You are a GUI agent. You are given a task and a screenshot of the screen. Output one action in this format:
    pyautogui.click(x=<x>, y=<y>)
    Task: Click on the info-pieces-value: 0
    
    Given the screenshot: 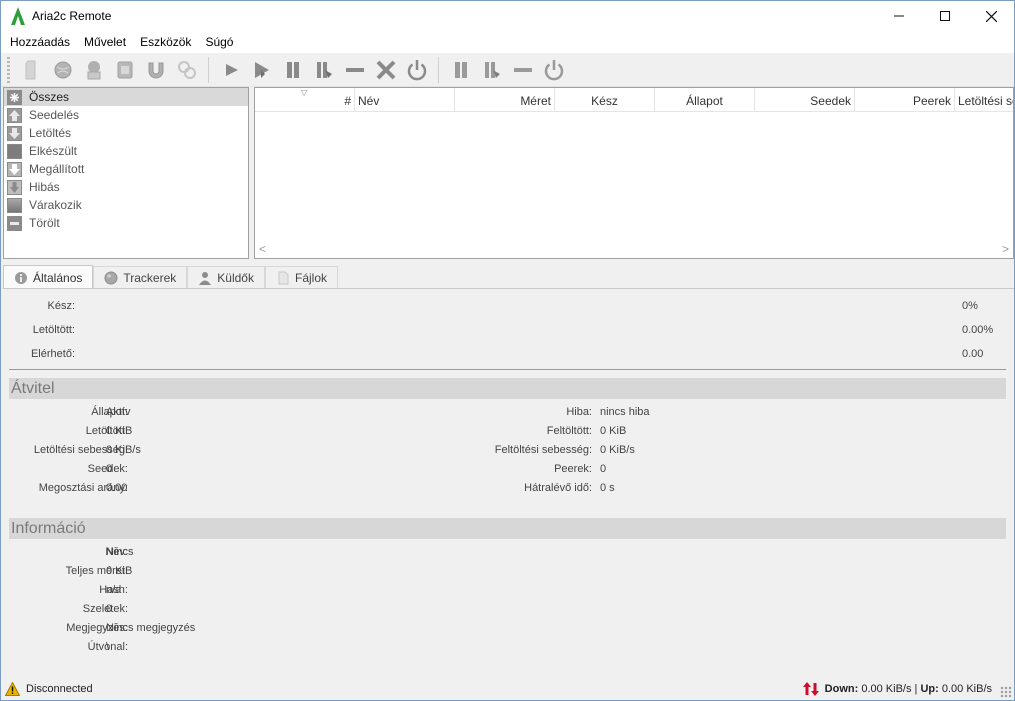 What is the action you would take?
    pyautogui.click(x=109, y=609)
    